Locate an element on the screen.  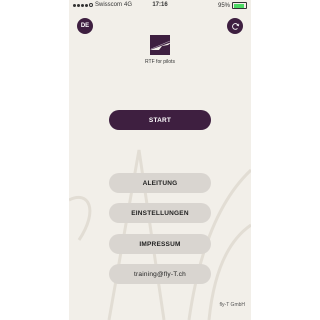
company-footer: fly-T GmbH is located at coordinates (232, 305).